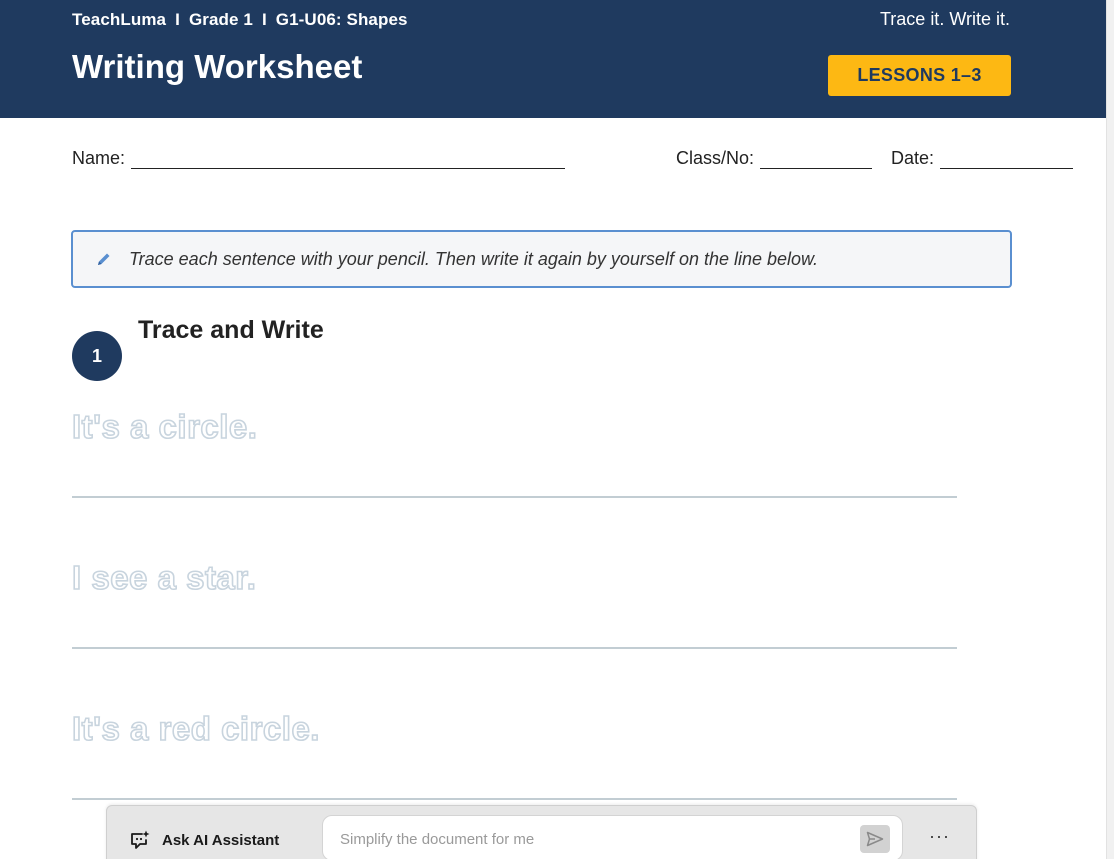 The width and height of the screenshot is (1114, 859). I want to click on name-blank-line, so click(348, 159).